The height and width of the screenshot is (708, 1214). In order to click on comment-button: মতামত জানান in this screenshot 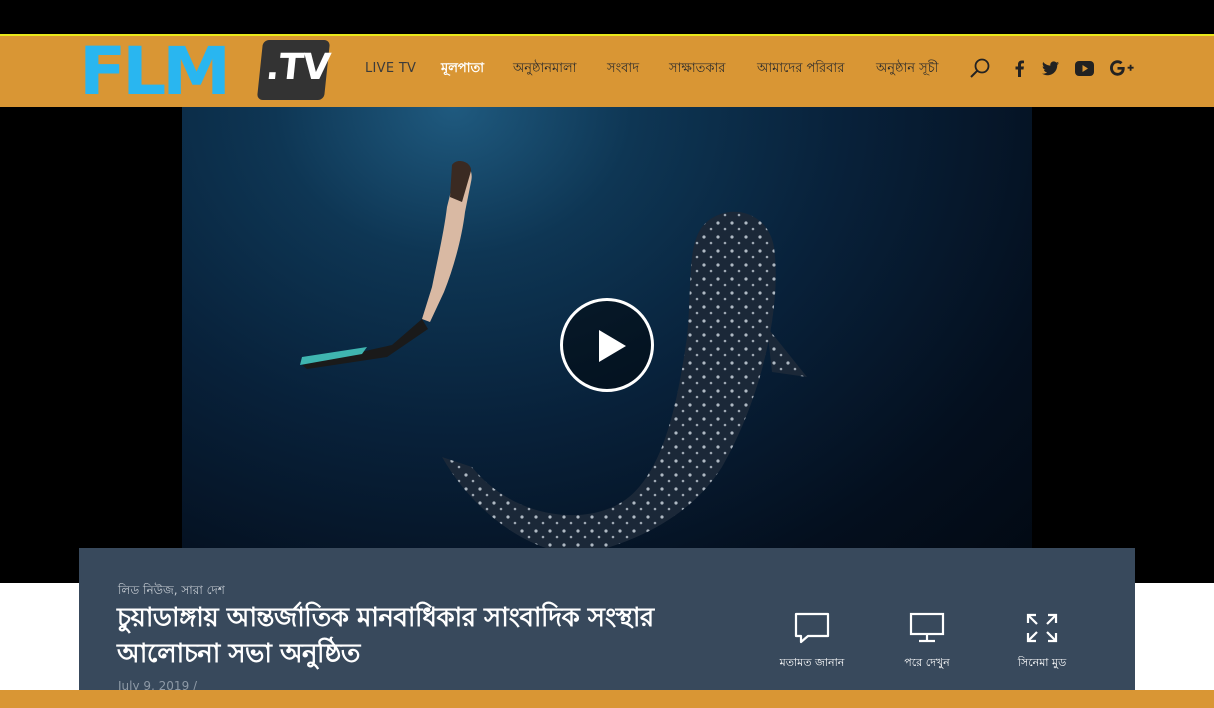, I will do `click(812, 642)`.